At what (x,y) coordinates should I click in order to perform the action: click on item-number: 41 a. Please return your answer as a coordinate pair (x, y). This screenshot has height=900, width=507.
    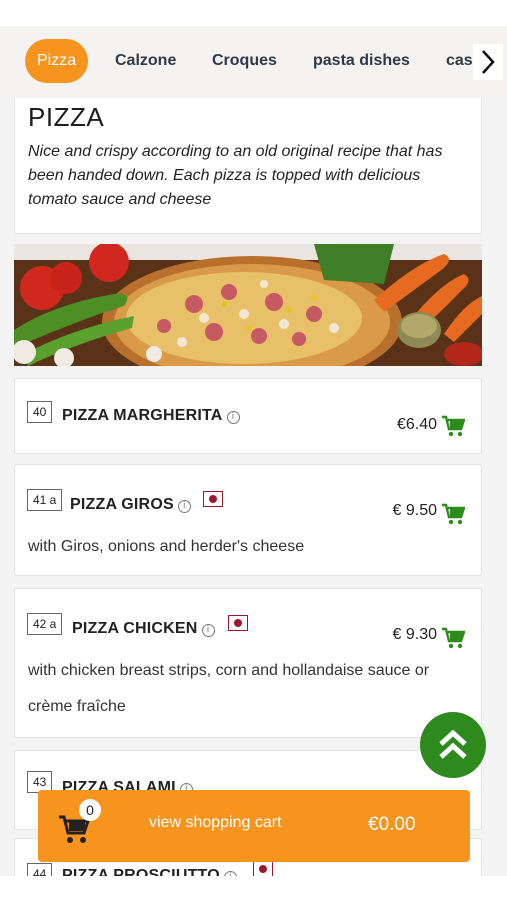
    Looking at the image, I should click on (45, 500).